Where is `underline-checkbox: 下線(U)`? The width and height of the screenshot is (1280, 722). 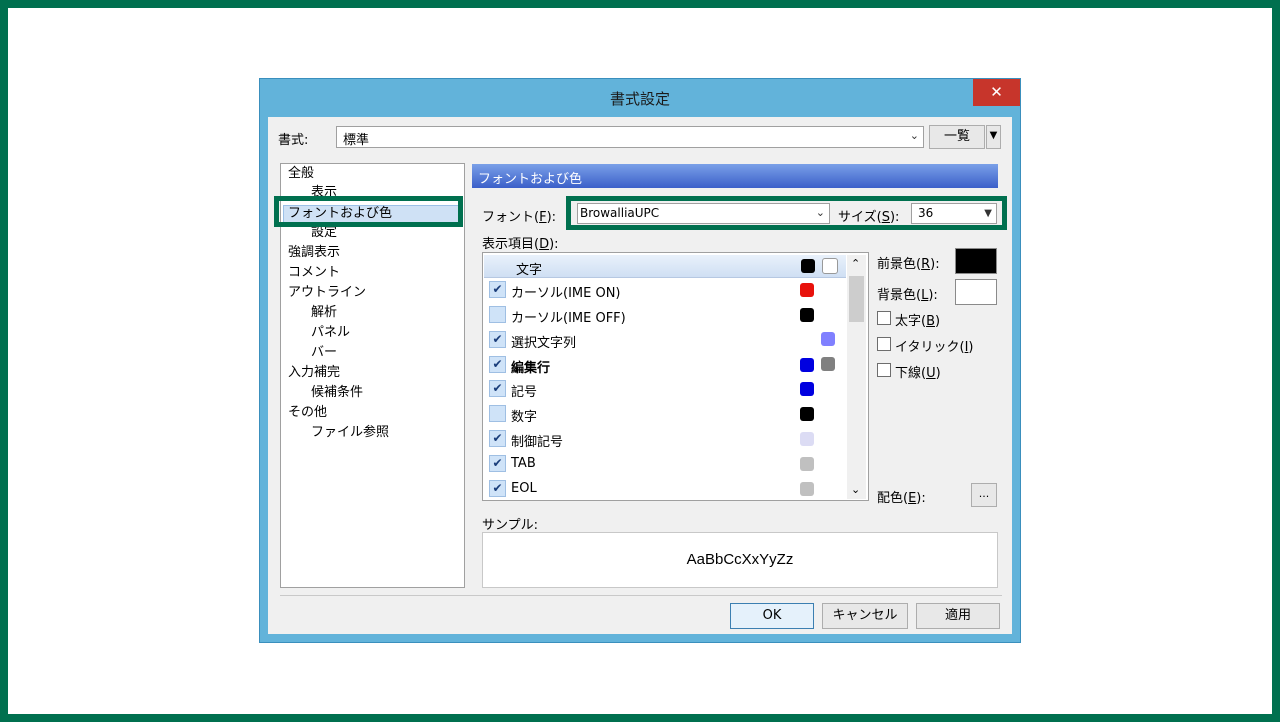 underline-checkbox: 下線(U) is located at coordinates (909, 371).